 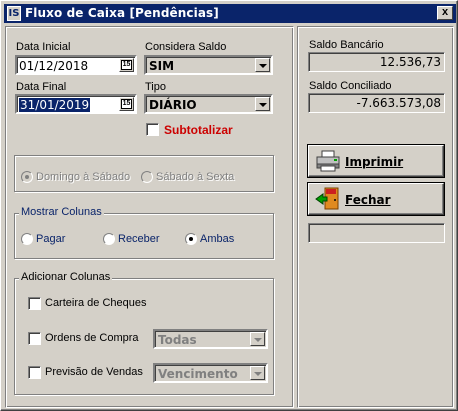 I want to click on saldo-bancario-label: Saldo Bancário, so click(x=346, y=45).